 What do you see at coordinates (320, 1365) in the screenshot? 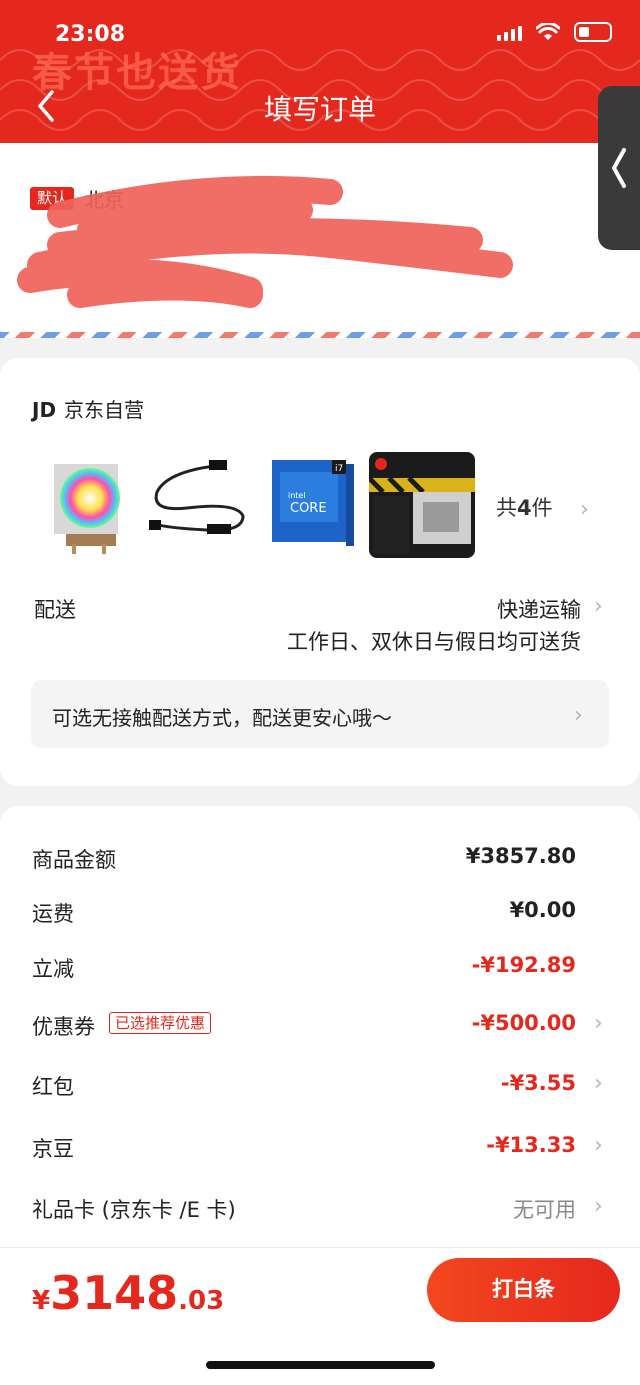
I see `home-indicator` at bounding box center [320, 1365].